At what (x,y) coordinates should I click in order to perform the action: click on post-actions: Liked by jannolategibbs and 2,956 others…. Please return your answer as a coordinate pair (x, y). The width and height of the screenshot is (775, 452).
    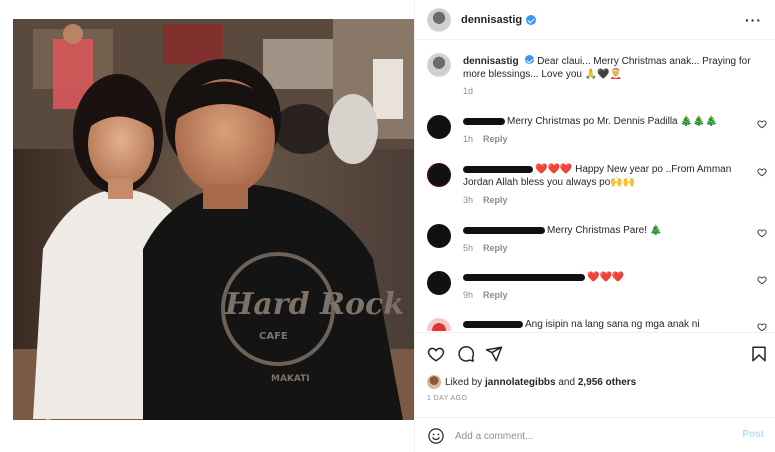
    Looking at the image, I should click on (595, 374).